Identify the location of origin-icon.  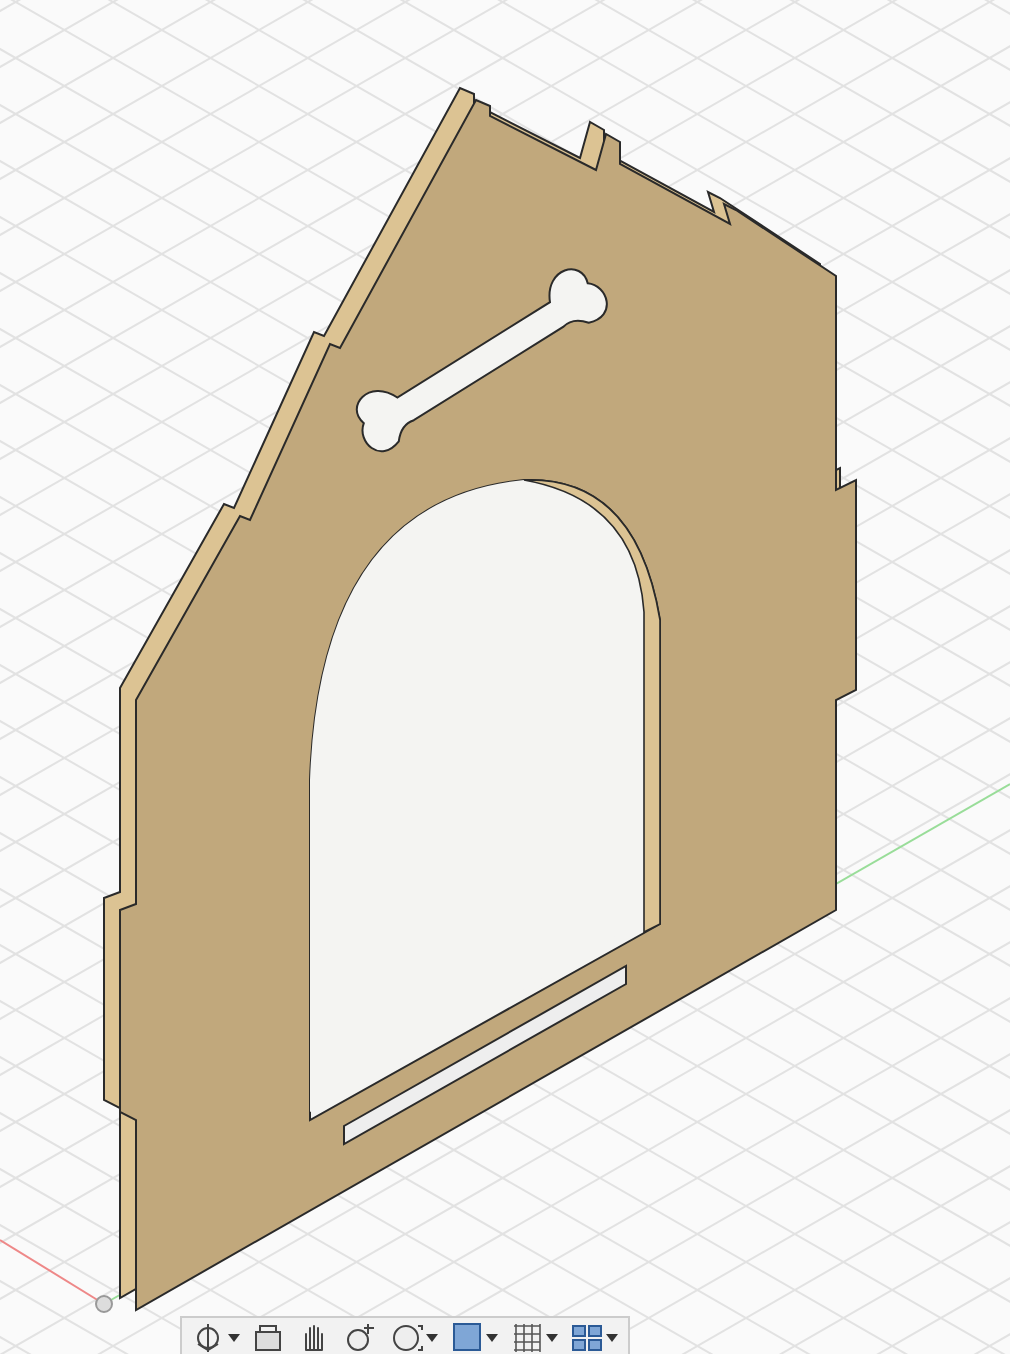
(104, 1304).